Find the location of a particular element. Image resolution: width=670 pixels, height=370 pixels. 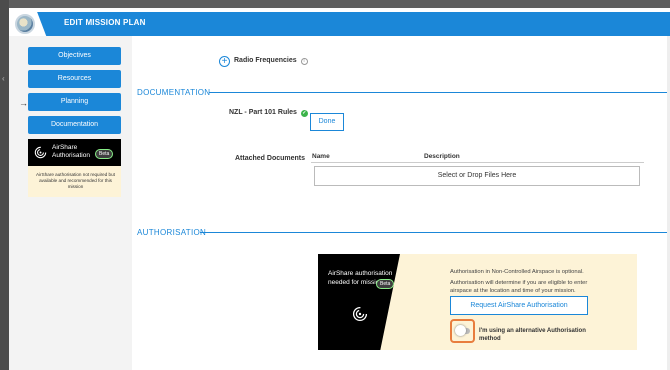

add-icon: + is located at coordinates (224, 61).